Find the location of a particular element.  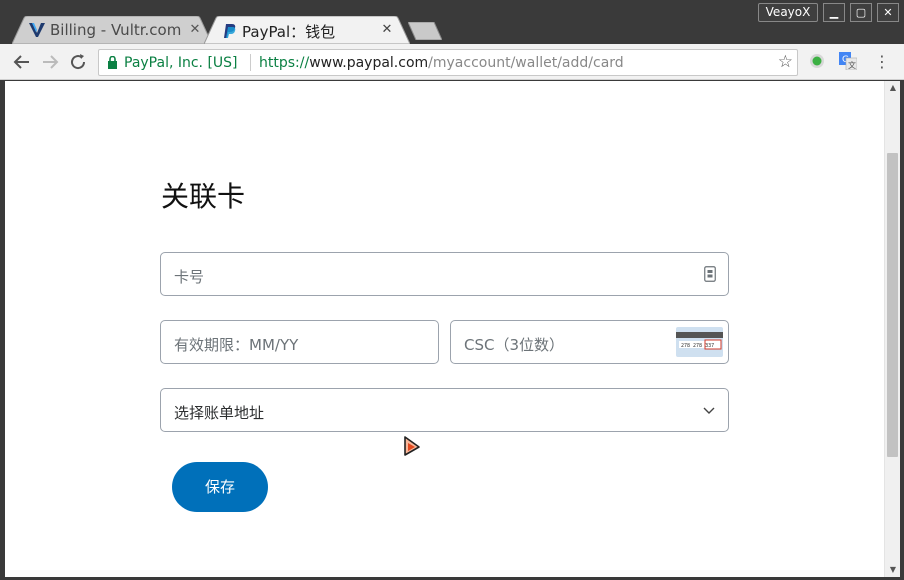

divider is located at coordinates (250, 62).